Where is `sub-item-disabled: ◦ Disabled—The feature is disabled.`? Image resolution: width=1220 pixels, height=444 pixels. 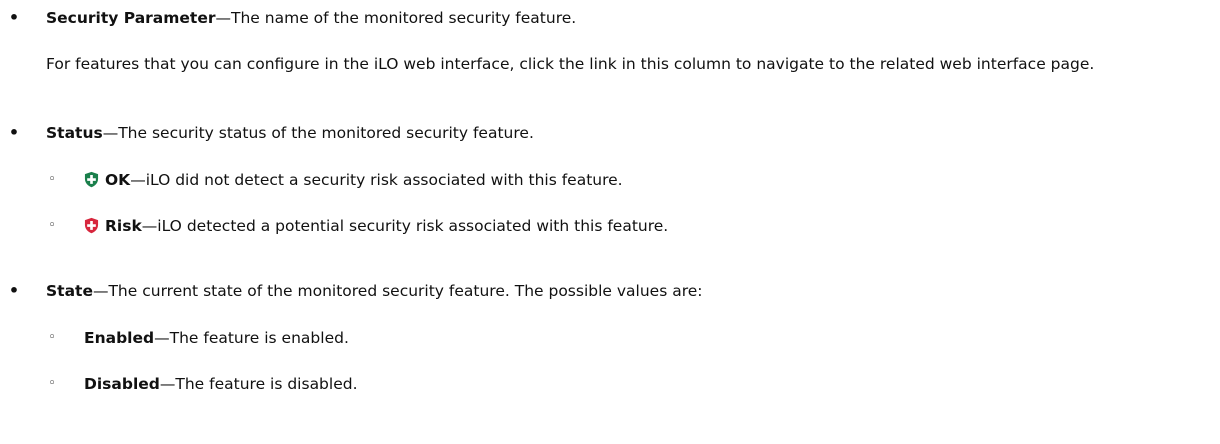 sub-item-disabled: ◦ Disabled—The feature is disabled. is located at coordinates (626, 384).